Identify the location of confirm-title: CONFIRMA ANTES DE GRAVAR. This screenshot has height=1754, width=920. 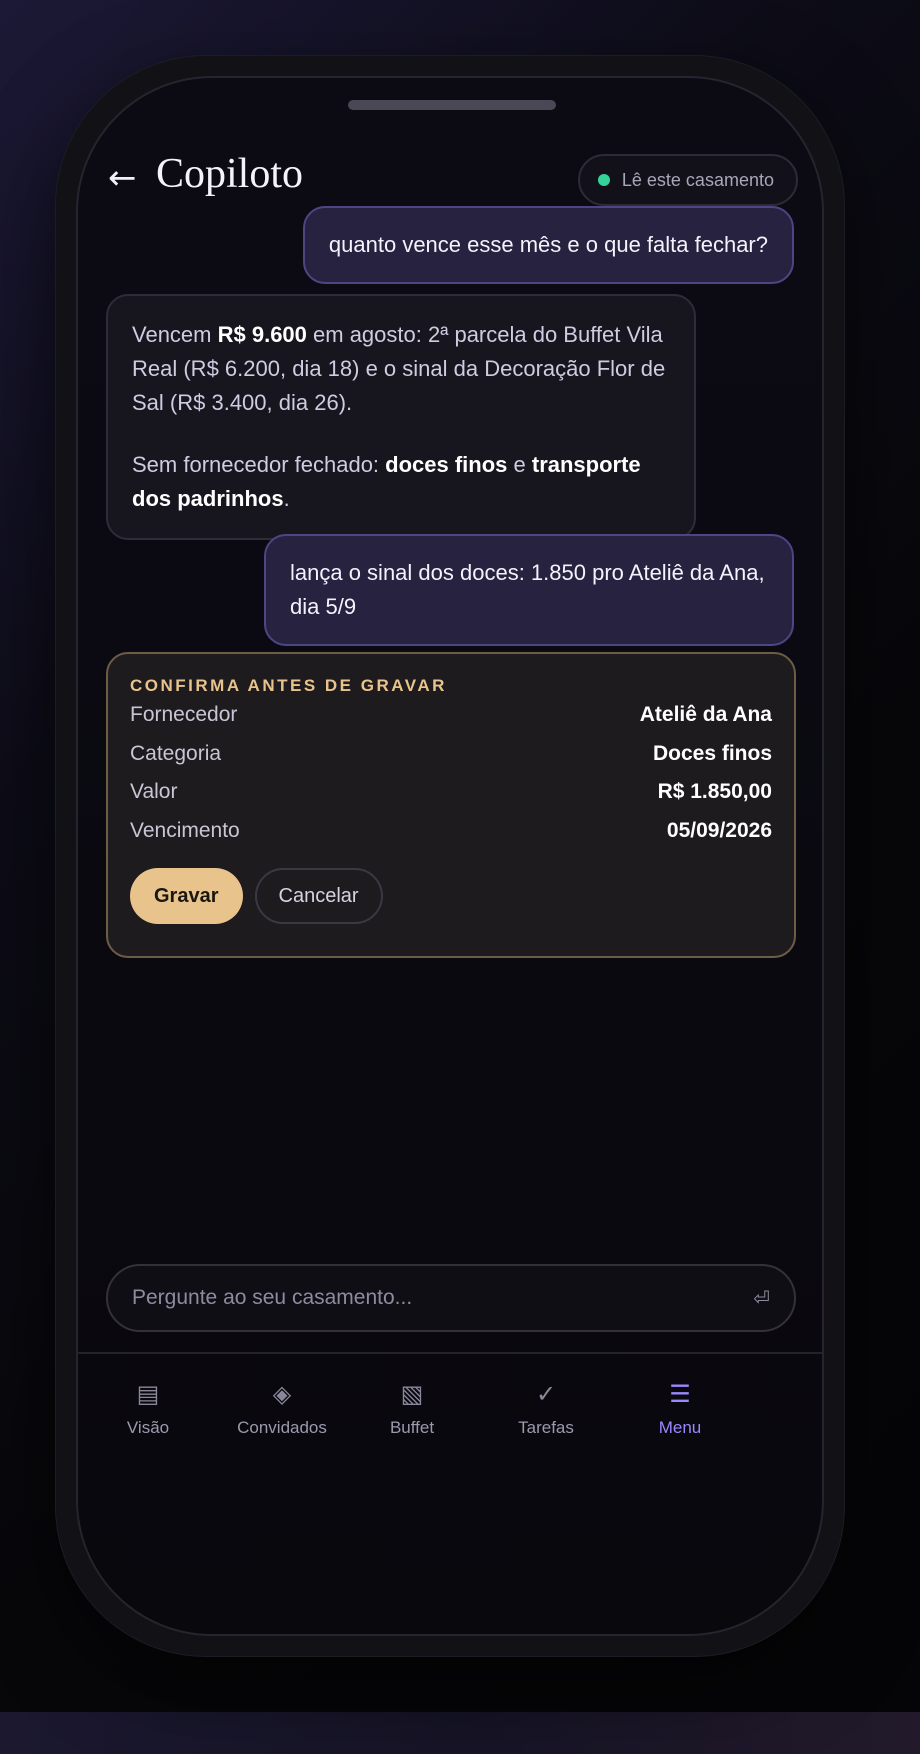
(288, 685).